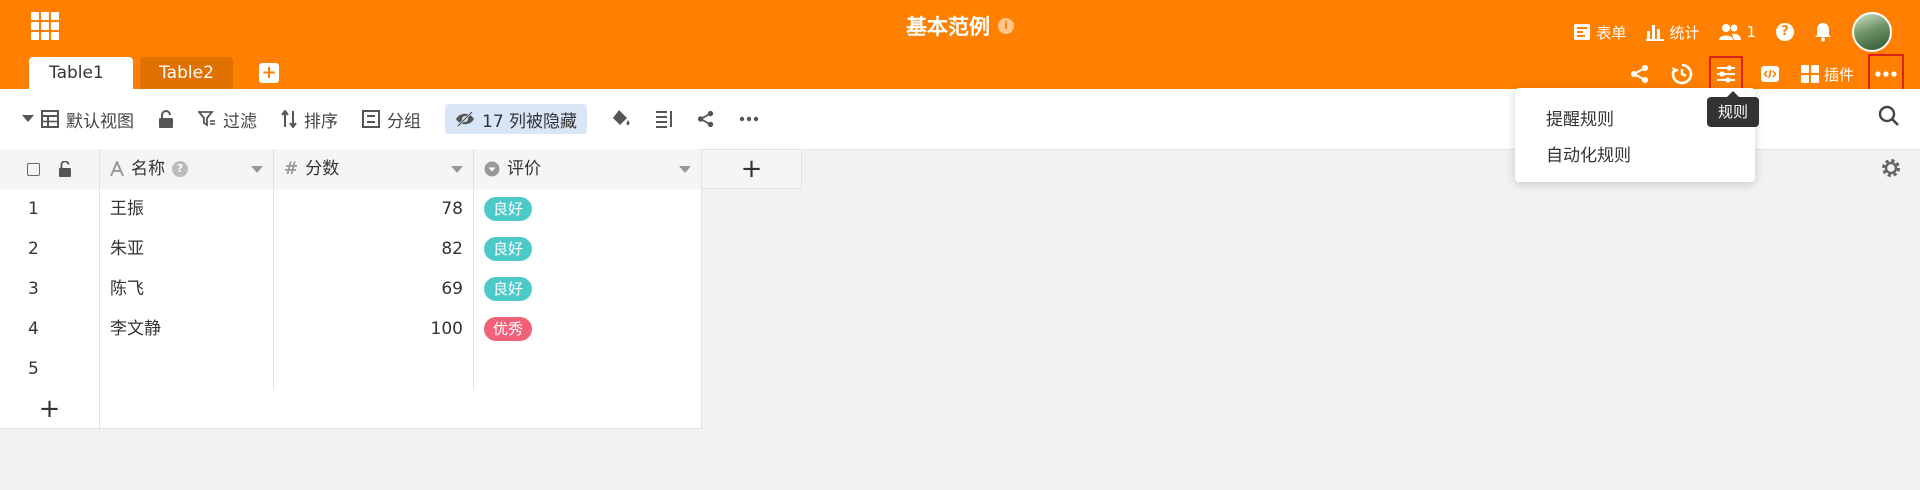 The image size is (1920, 490). What do you see at coordinates (291, 169) in the screenshot?
I see `number-type-icon: #` at bounding box center [291, 169].